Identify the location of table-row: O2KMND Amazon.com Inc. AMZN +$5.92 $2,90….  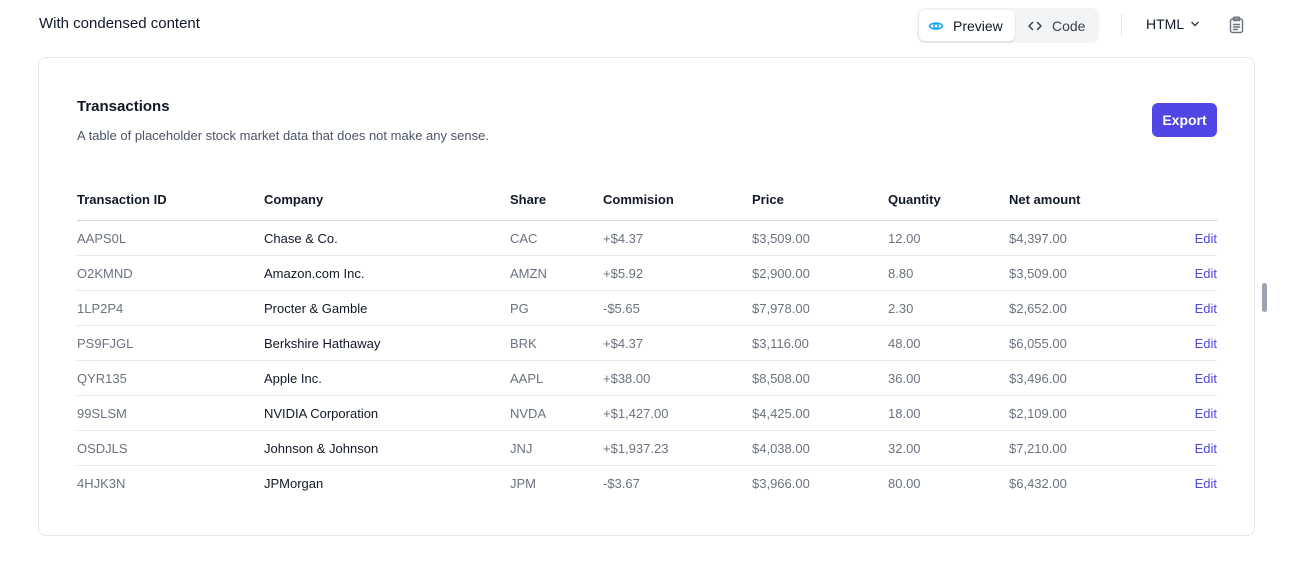
(647, 273).